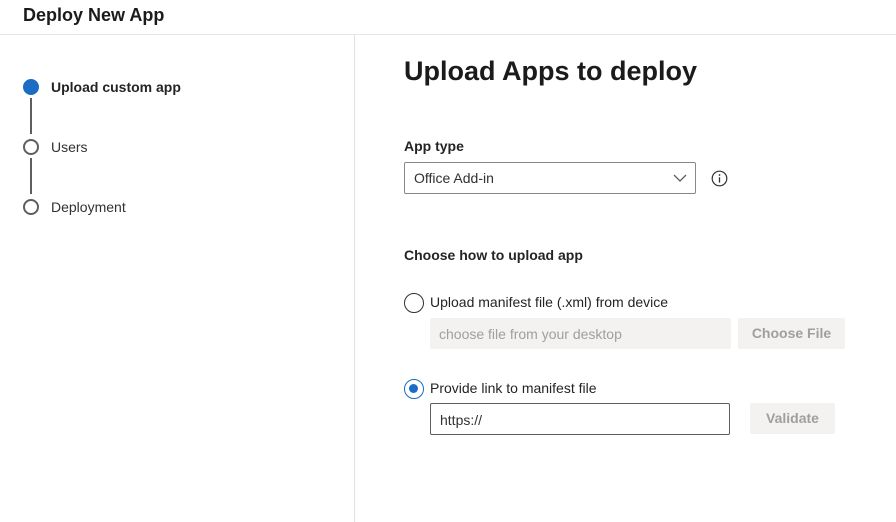 The height and width of the screenshot is (522, 896). Describe the element at coordinates (116, 87) in the screenshot. I see `step-label: Upload custom app` at that location.